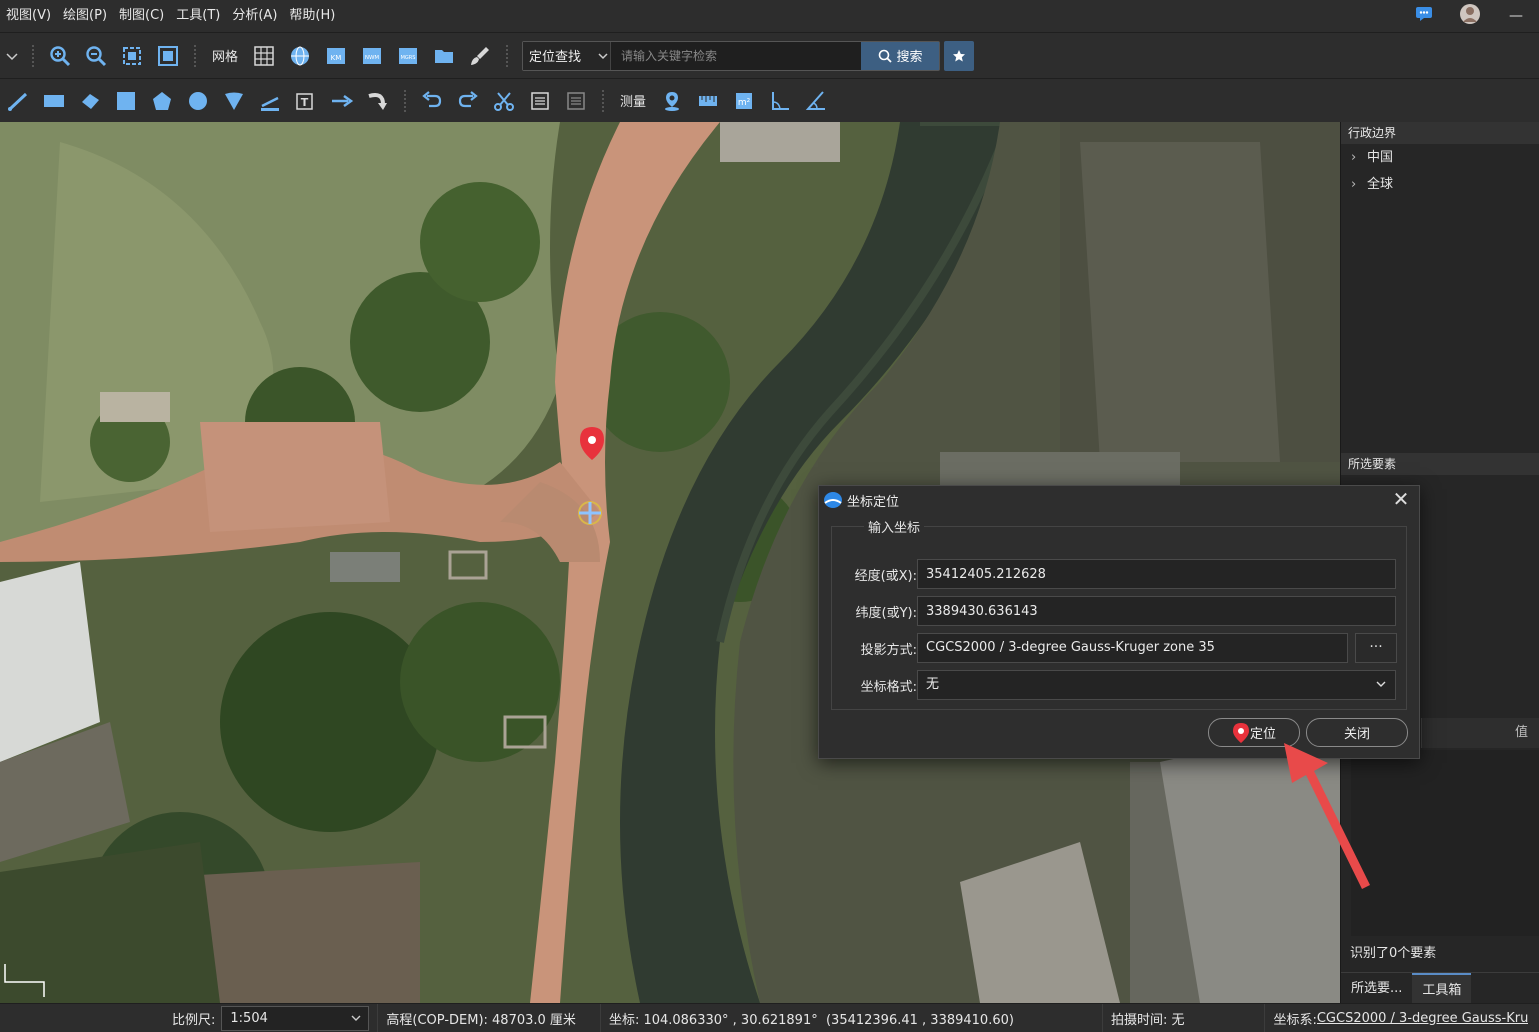 Image resolution: width=1539 pixels, height=1032 pixels. Describe the element at coordinates (96, 56) in the screenshot. I see `zoom-out-icon` at that location.